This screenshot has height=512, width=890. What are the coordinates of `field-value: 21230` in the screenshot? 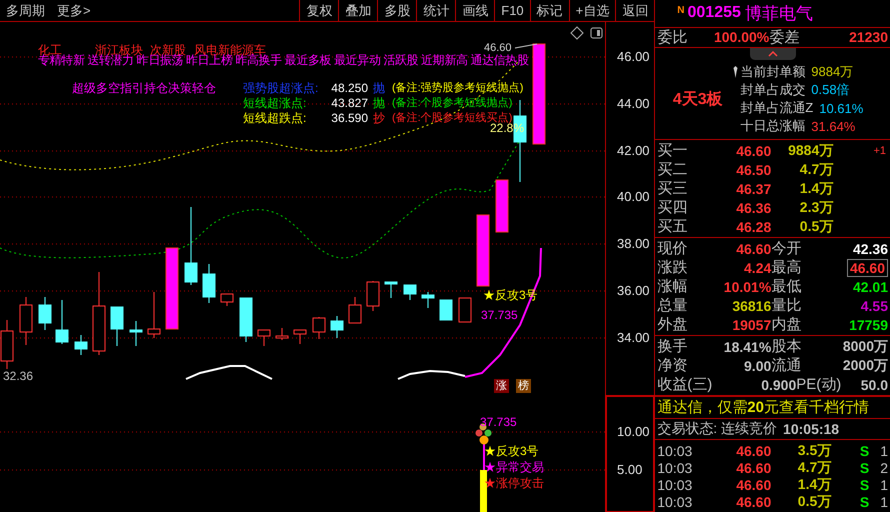 It's located at (868, 37).